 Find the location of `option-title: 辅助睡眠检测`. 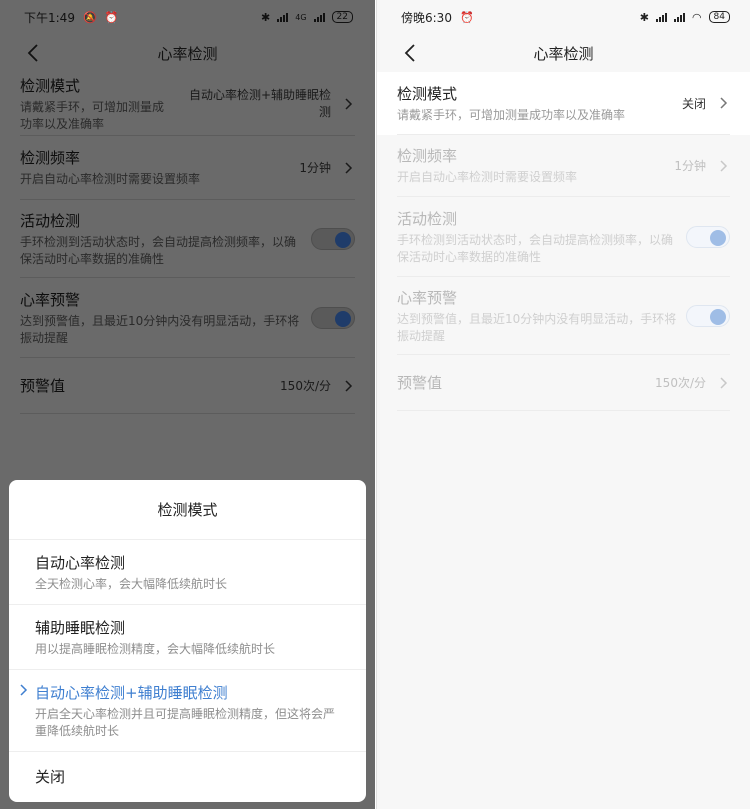

option-title: 辅助睡眠检测 is located at coordinates (80, 627).